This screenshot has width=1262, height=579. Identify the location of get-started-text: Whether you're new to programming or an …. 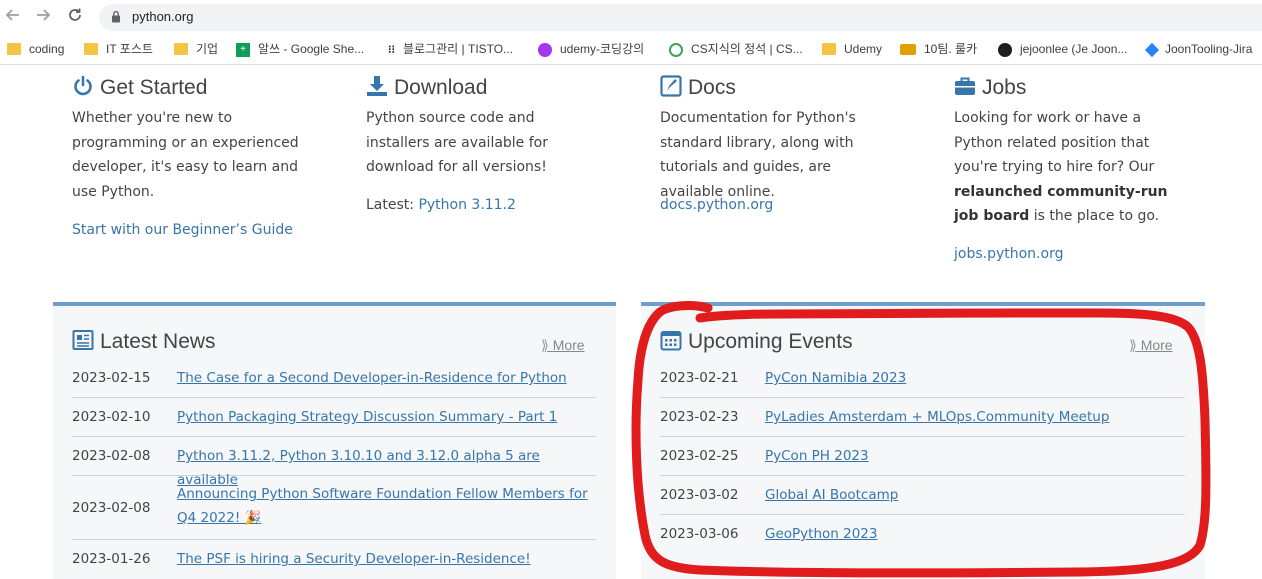
(185, 155).